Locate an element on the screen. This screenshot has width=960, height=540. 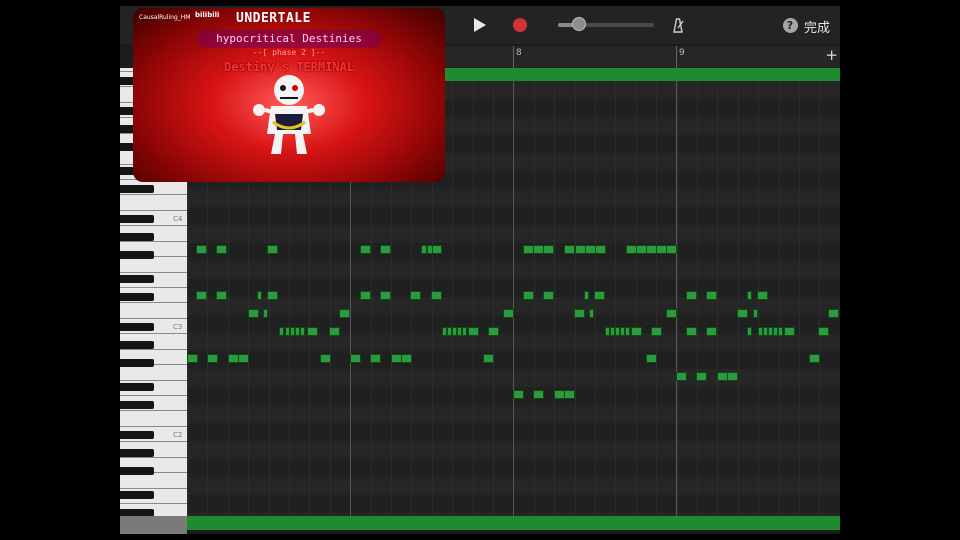
beat-line is located at coordinates (534, 298).